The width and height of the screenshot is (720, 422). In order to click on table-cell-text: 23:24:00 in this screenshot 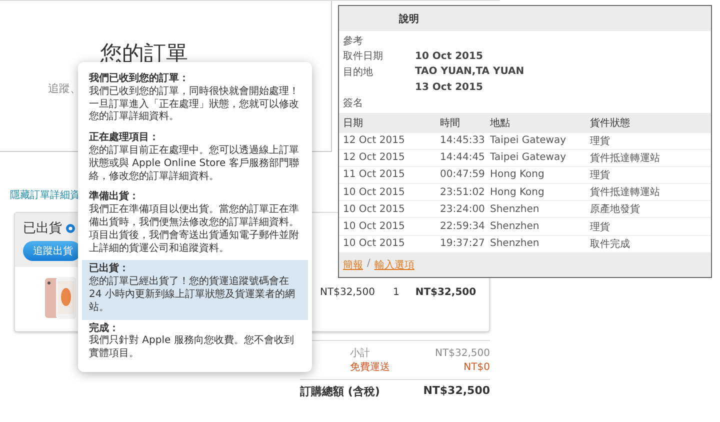, I will do `click(463, 209)`.